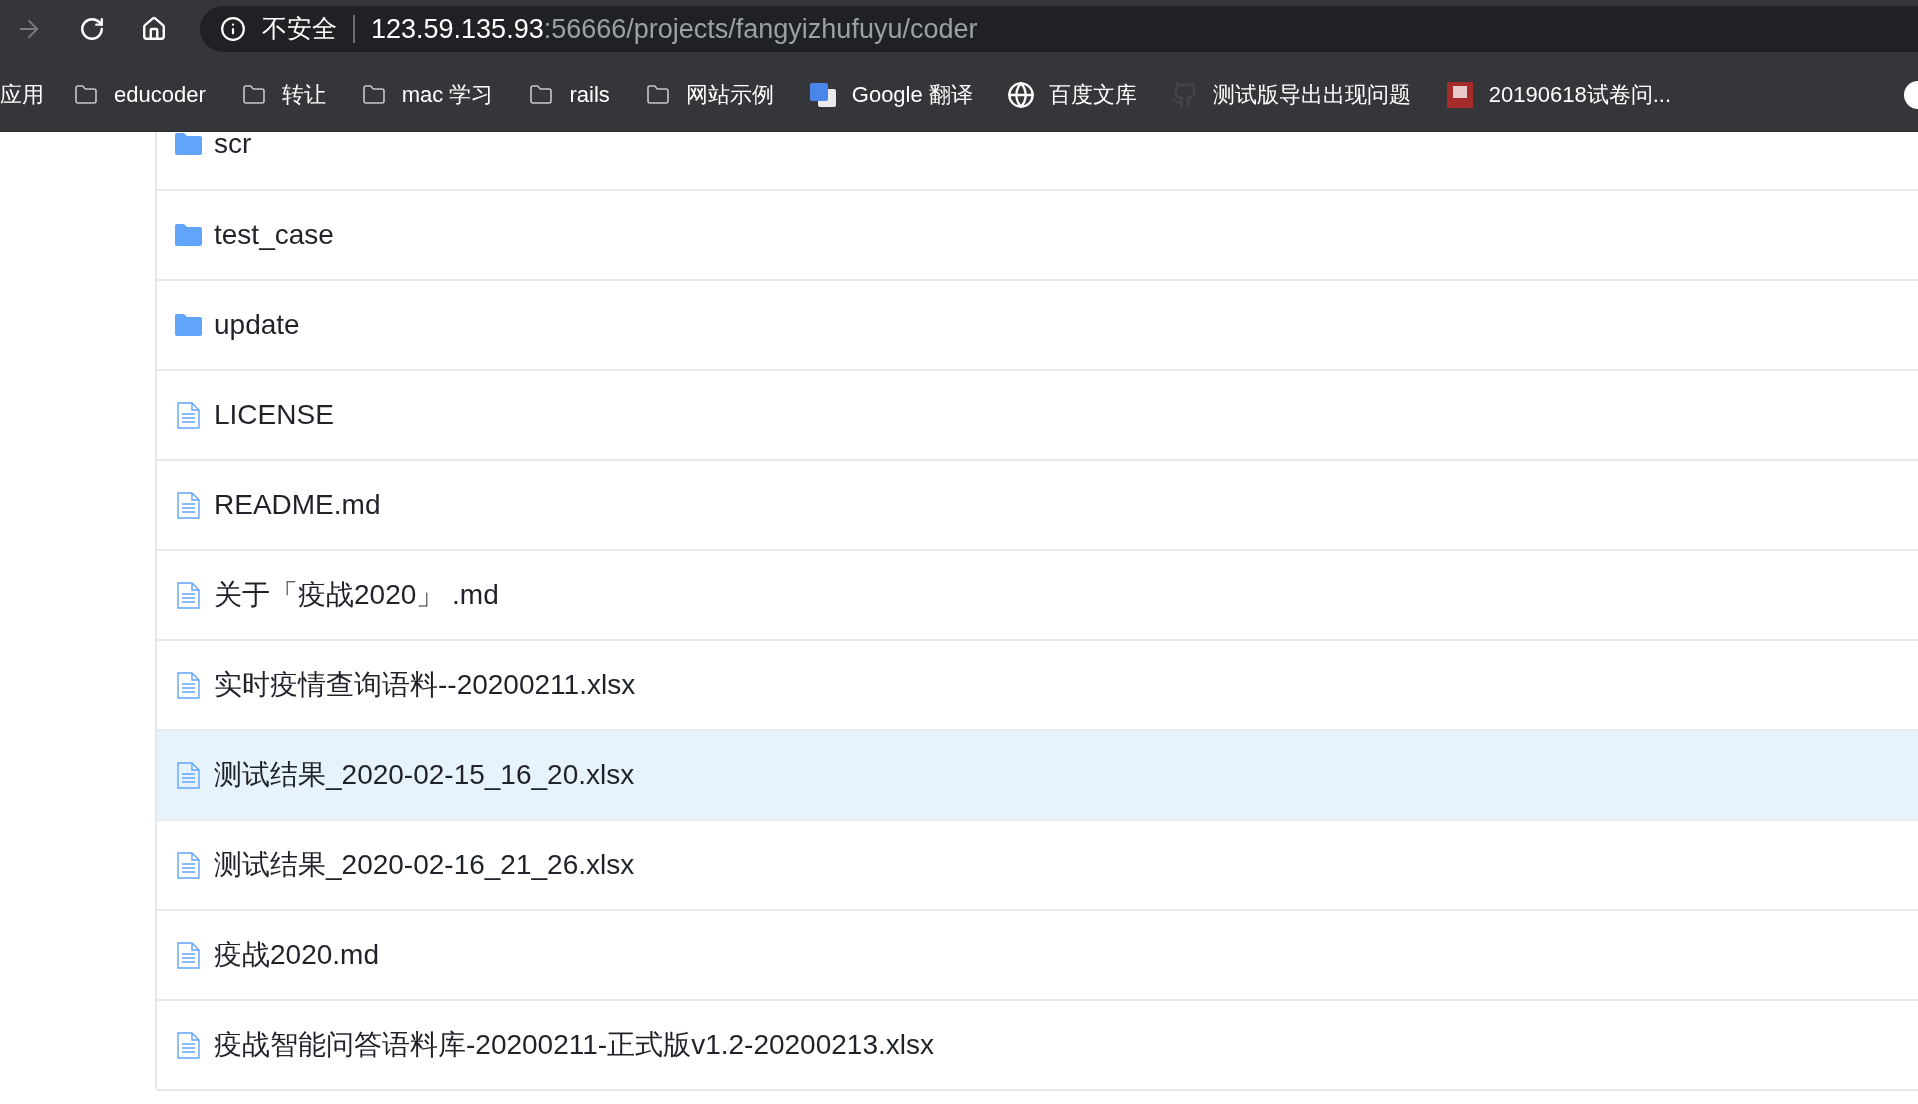  What do you see at coordinates (257, 325) in the screenshot?
I see `file-name: update` at bounding box center [257, 325].